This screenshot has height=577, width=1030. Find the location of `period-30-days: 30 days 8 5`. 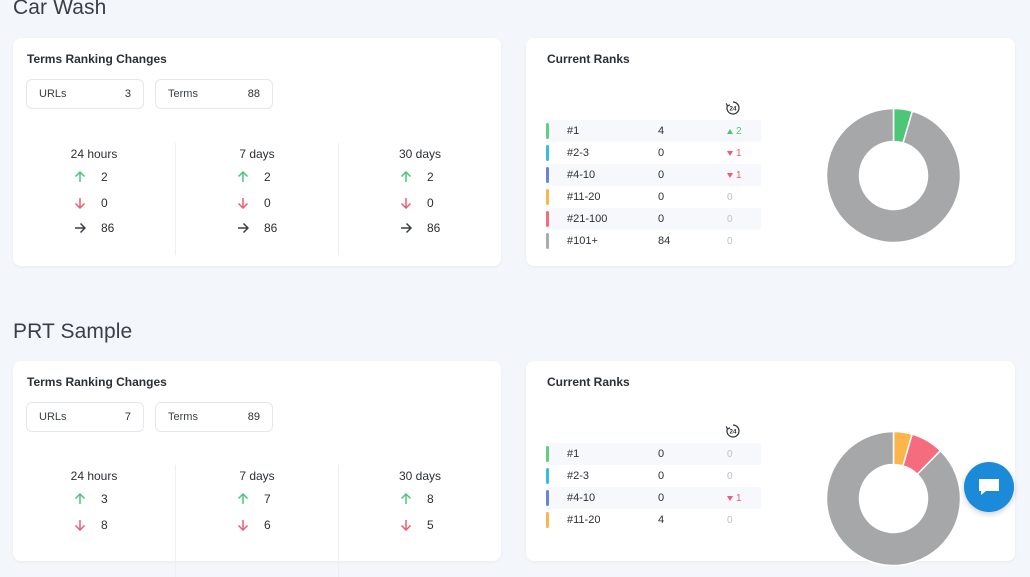

period-30-days: 30 days 8 5 is located at coordinates (419, 521).